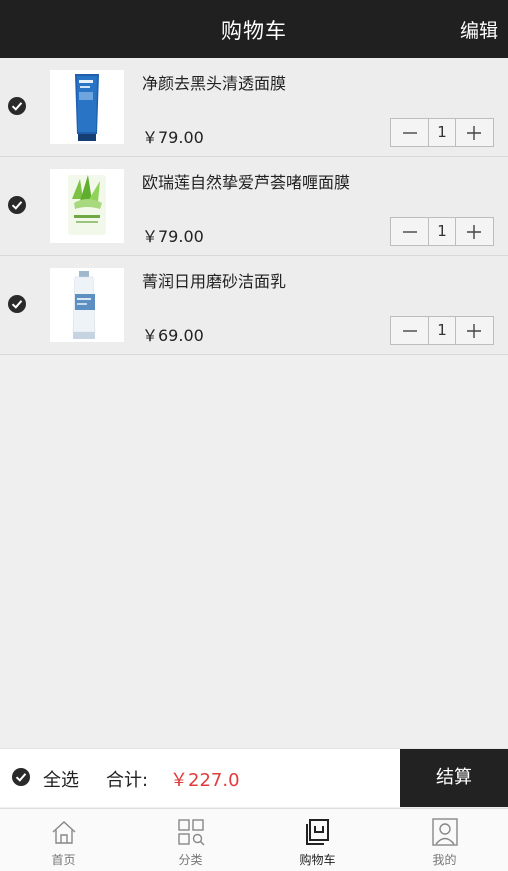 The width and height of the screenshot is (508, 871). I want to click on settlement-bar: 全选 合计: ￥227.0 结算, so click(254, 777).